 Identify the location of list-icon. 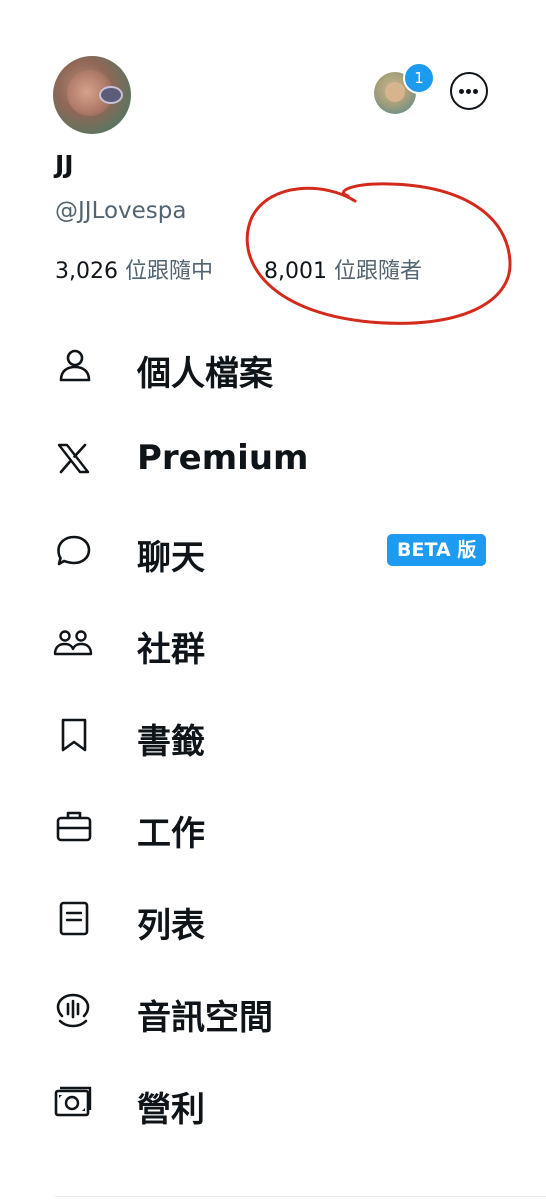
(74, 918).